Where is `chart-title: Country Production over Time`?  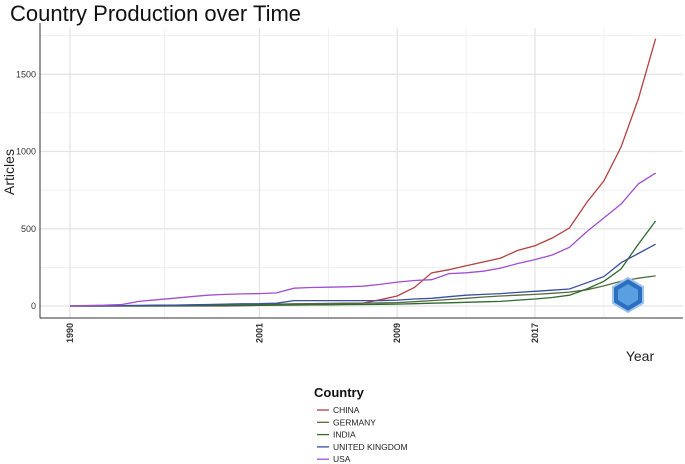 chart-title: Country Production over Time is located at coordinates (155, 13).